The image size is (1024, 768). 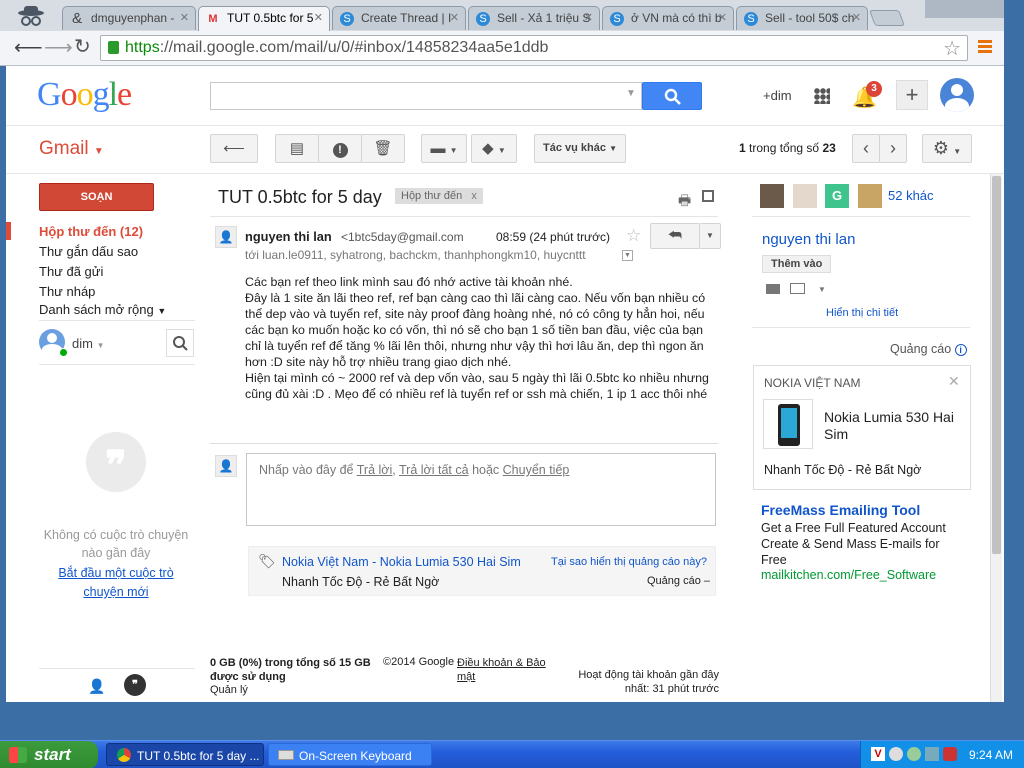 I want to click on delete-button: 🗑, so click(x=383, y=148).